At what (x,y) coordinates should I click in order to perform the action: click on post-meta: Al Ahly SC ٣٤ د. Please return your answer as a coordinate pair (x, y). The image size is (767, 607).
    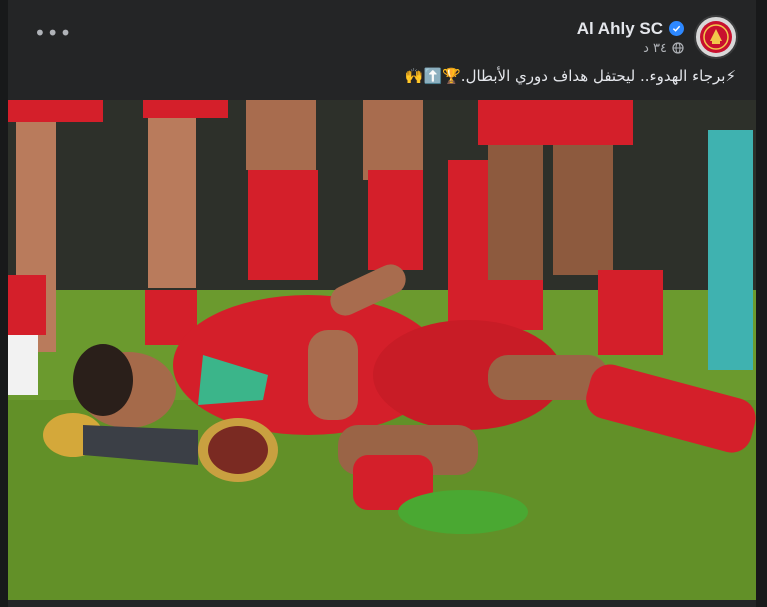
    Looking at the image, I should click on (630, 37).